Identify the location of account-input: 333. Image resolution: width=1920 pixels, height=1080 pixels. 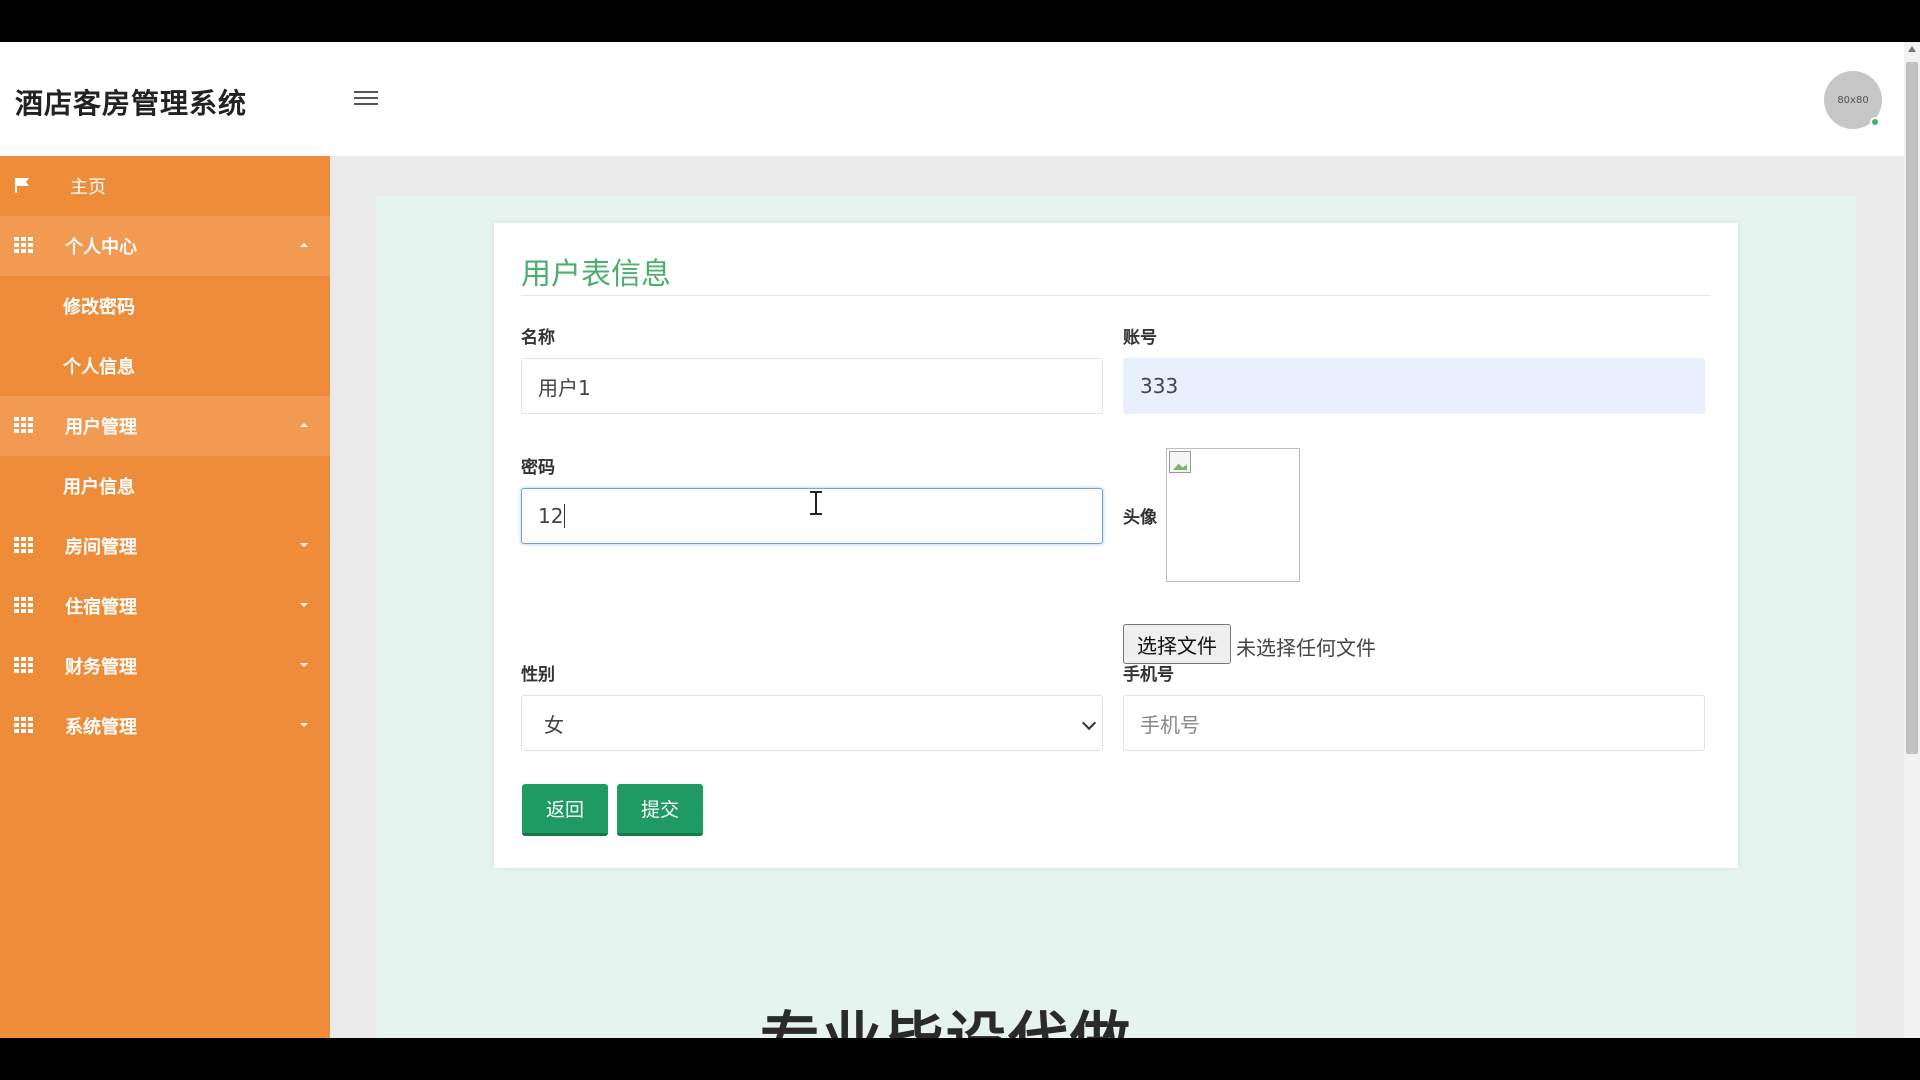
(1414, 386).